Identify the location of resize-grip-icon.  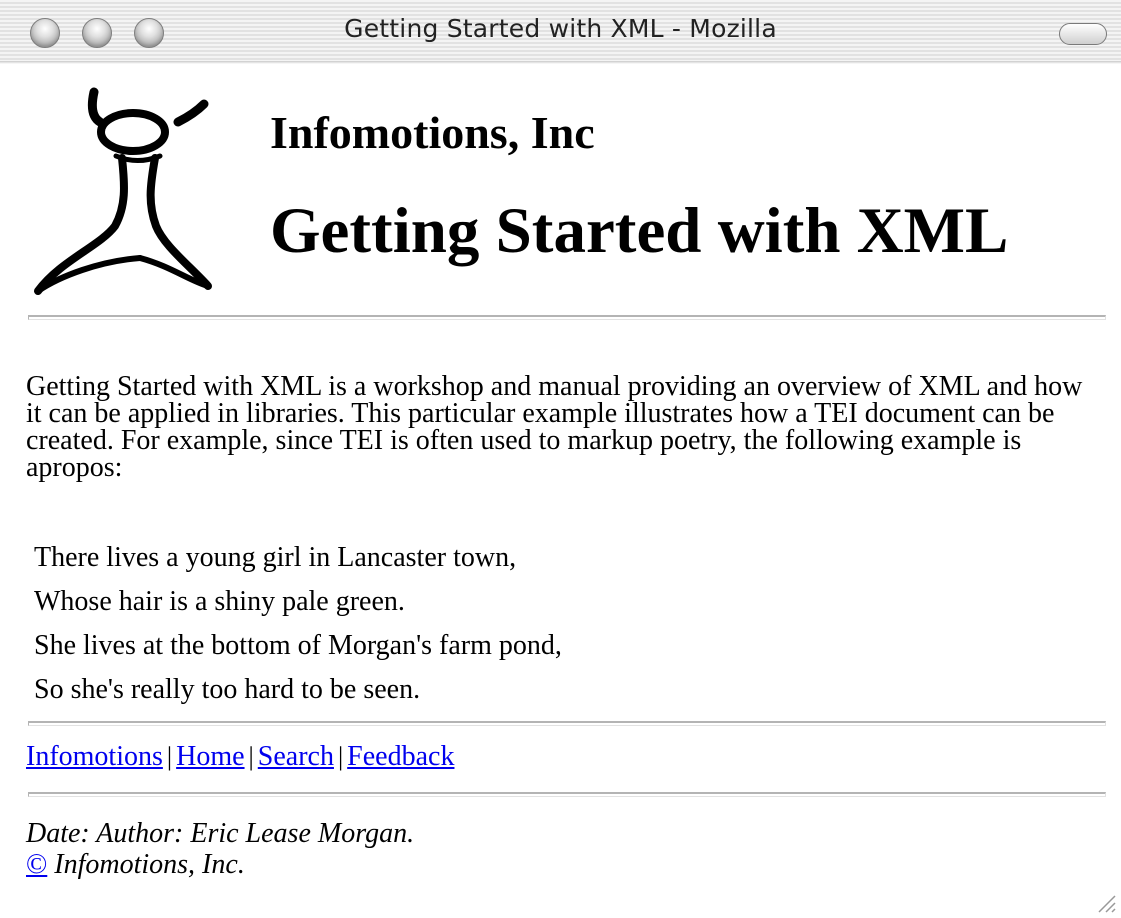
(1105, 902).